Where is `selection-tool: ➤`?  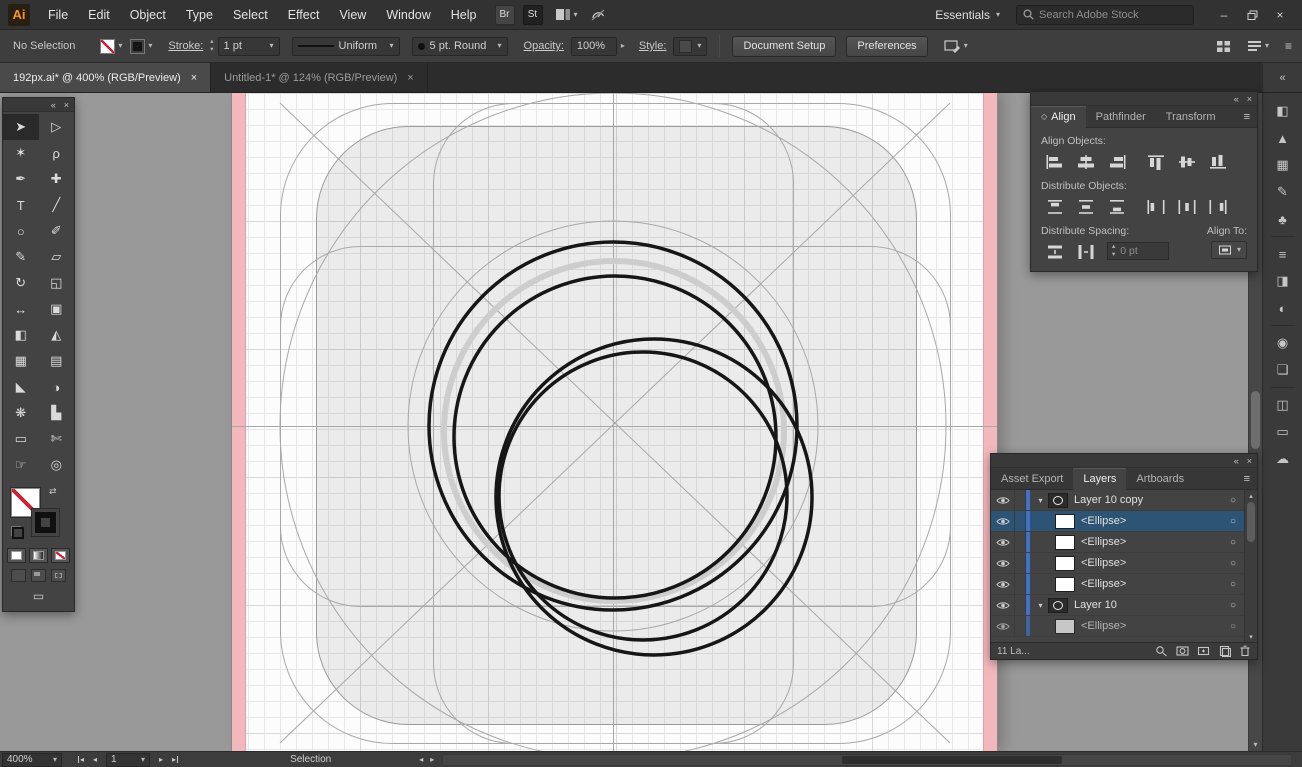
selection-tool: ➤ is located at coordinates (21, 127).